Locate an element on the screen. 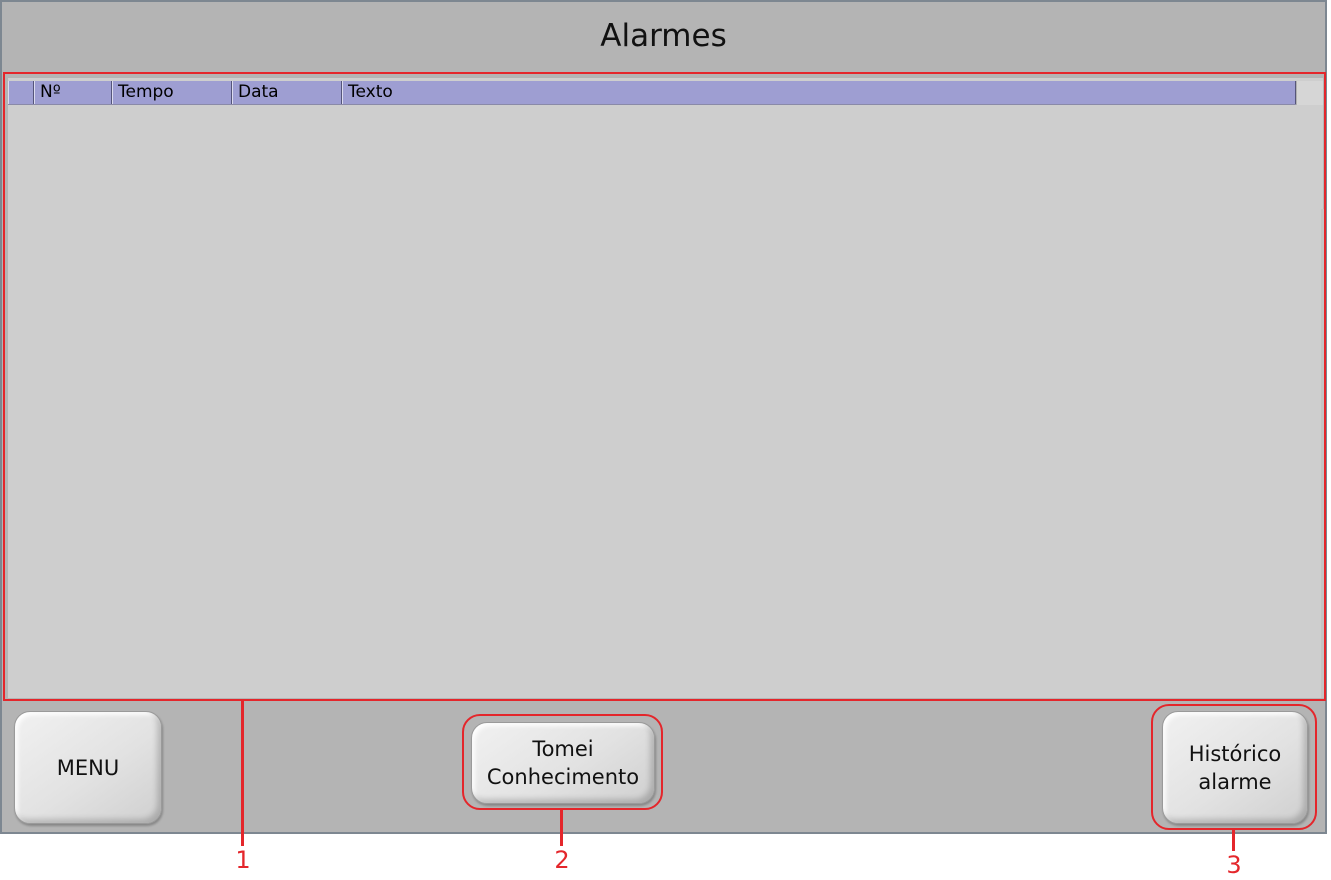 Image resolution: width=1331 pixels, height=880 pixels. menu-button-label: MENU is located at coordinates (88, 767).